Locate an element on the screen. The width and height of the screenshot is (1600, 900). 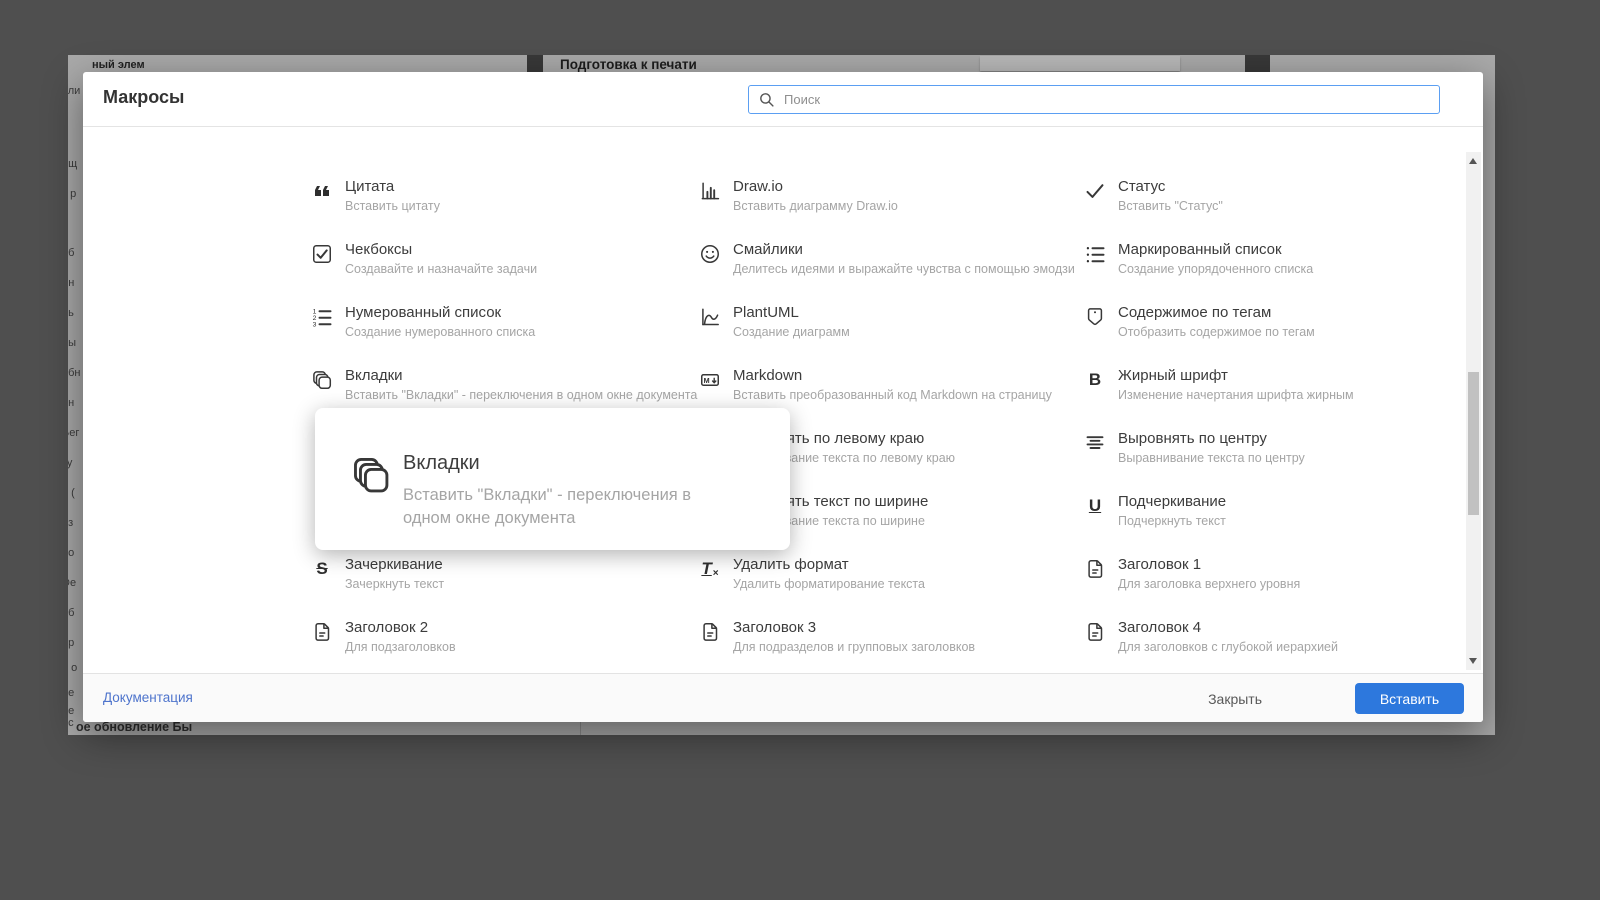
background-page-heading: Подготовка к печати is located at coordinates (628, 64).